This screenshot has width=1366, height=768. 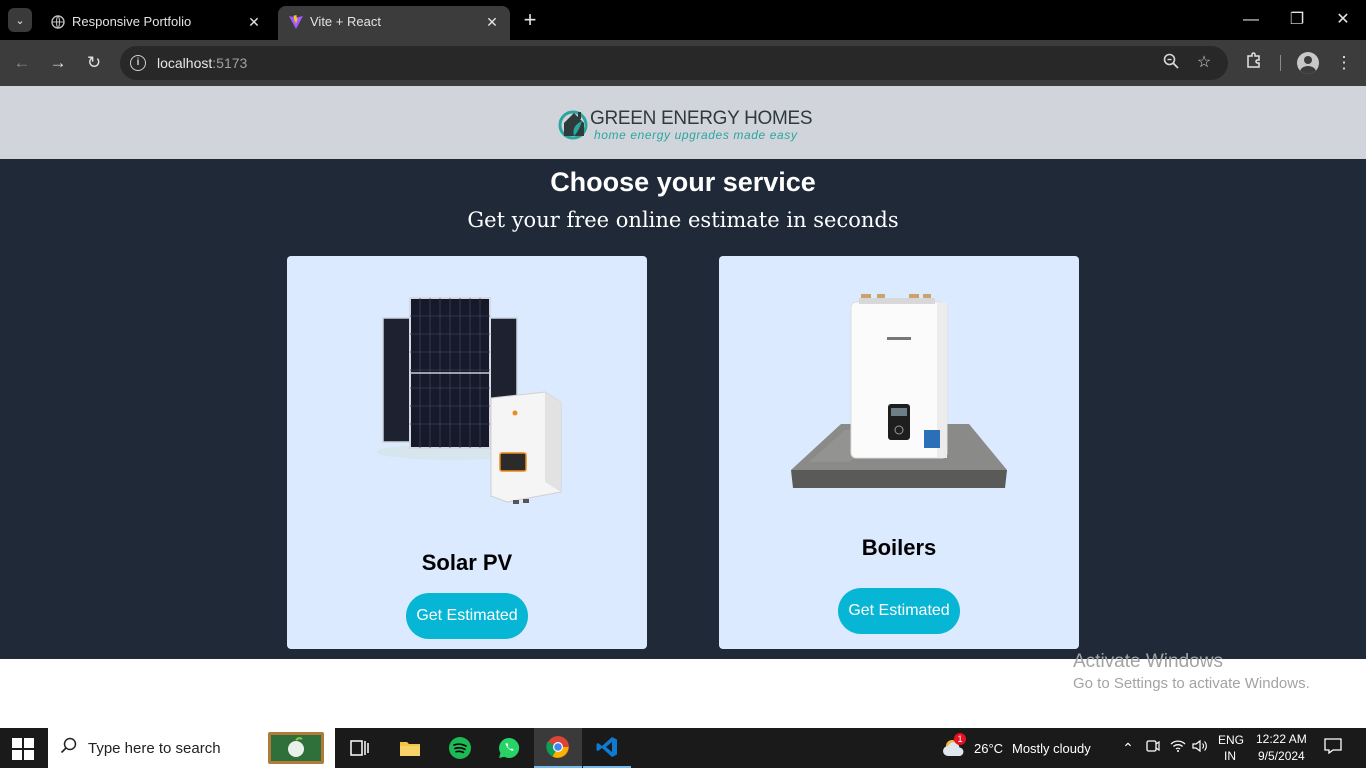 What do you see at coordinates (683, 182) in the screenshot?
I see `page-title: Choose your service` at bounding box center [683, 182].